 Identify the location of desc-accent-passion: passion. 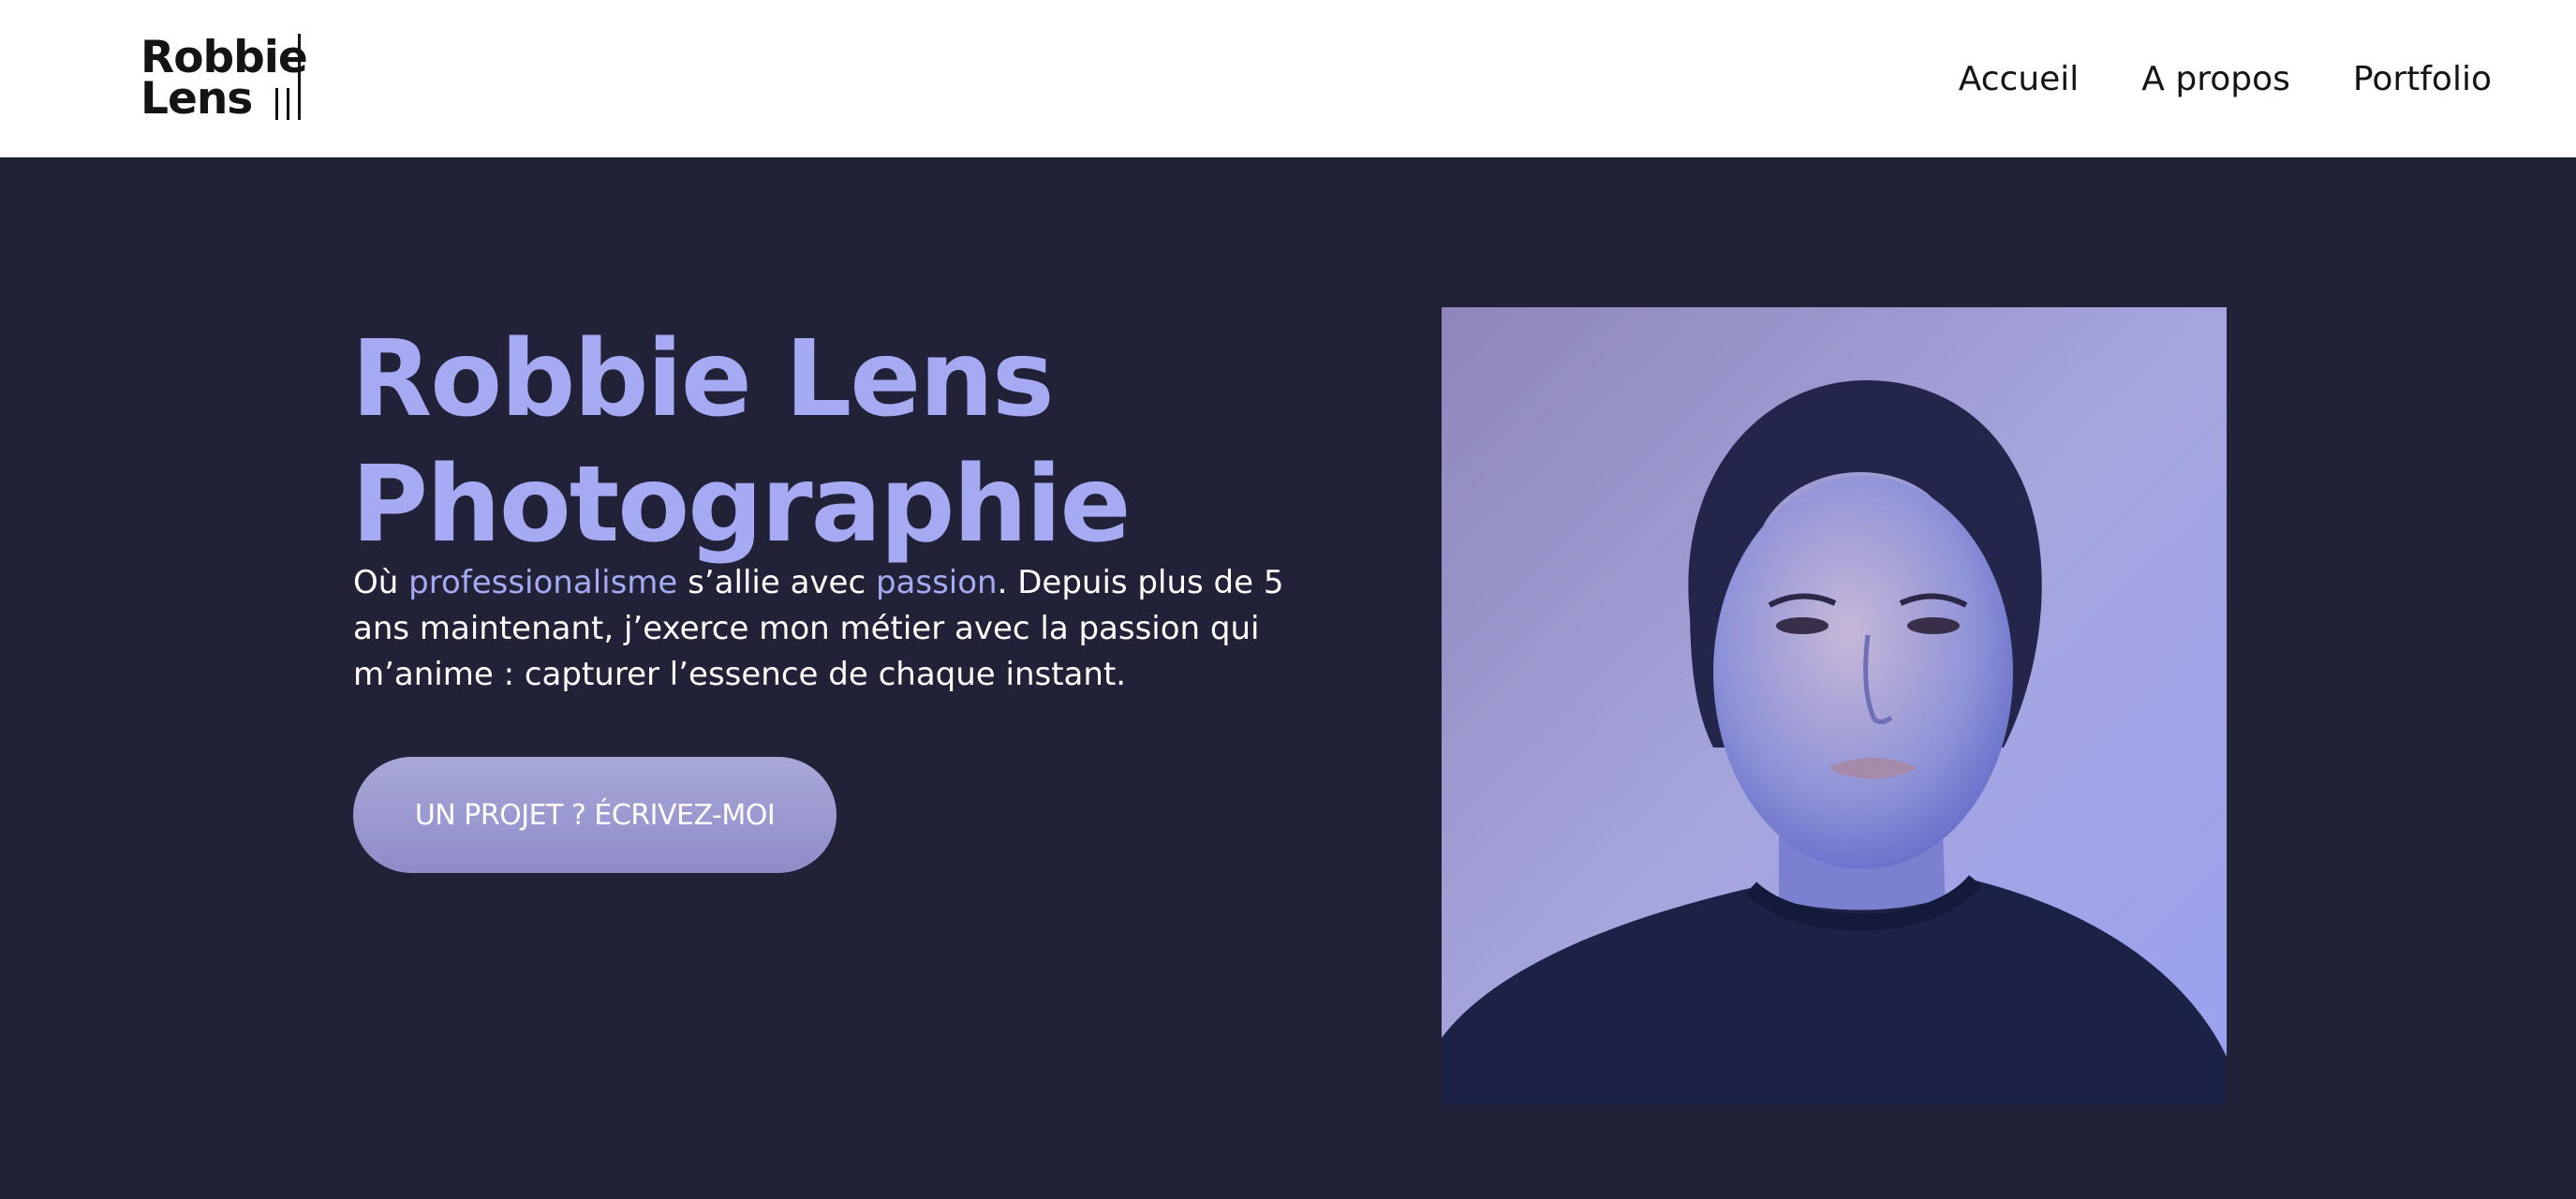
(937, 582).